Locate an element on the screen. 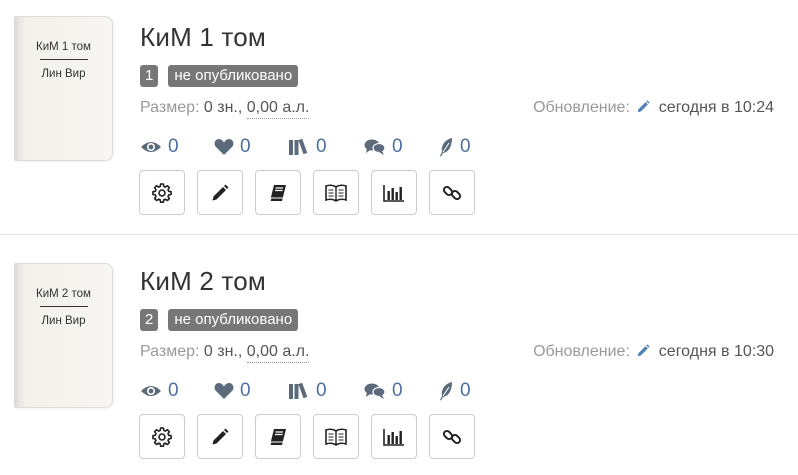 The image size is (798, 475). badge-row: 2 не опубликовано is located at coordinates (219, 320).